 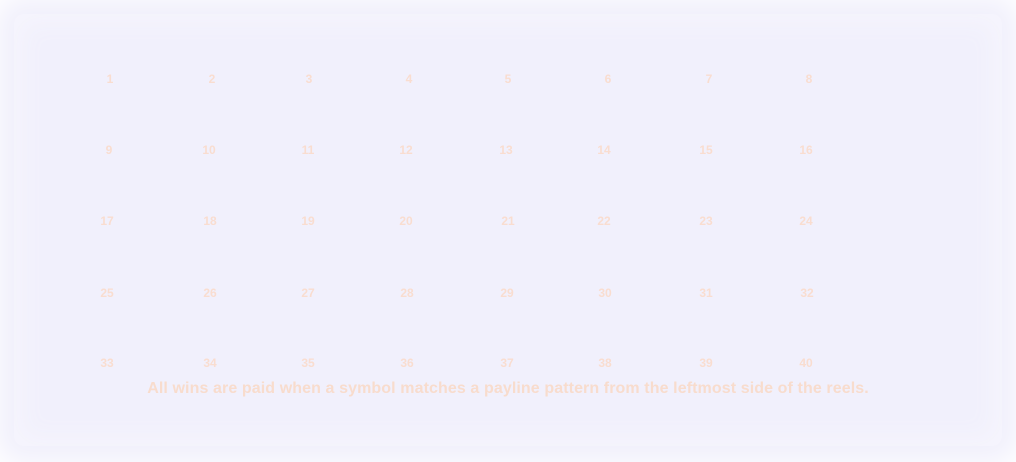 I want to click on payline-number: 32, so click(x=807, y=293).